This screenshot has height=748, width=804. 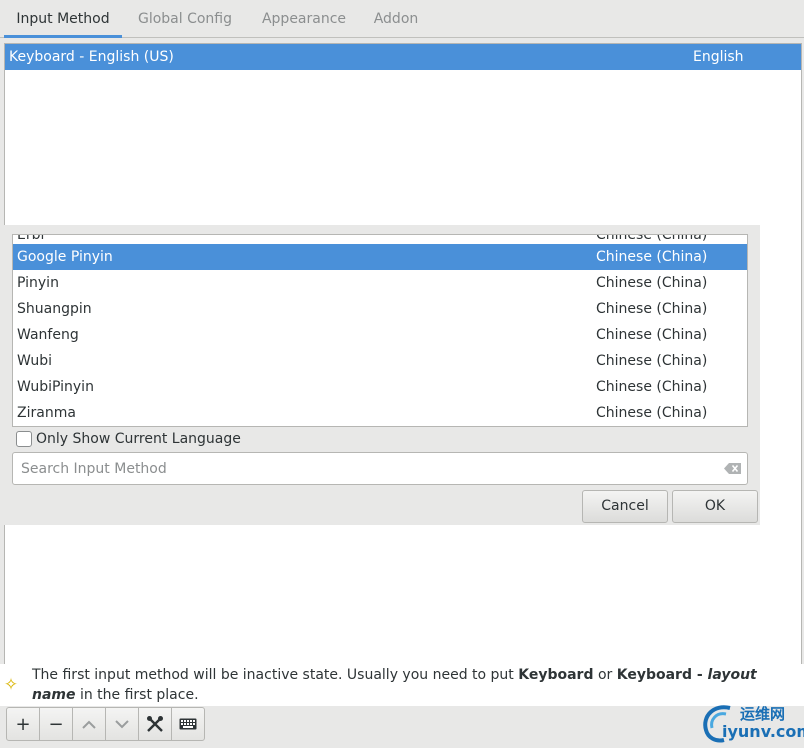 I want to click on only-current-language-checkbox: Only Show Current Language, so click(x=128, y=439).